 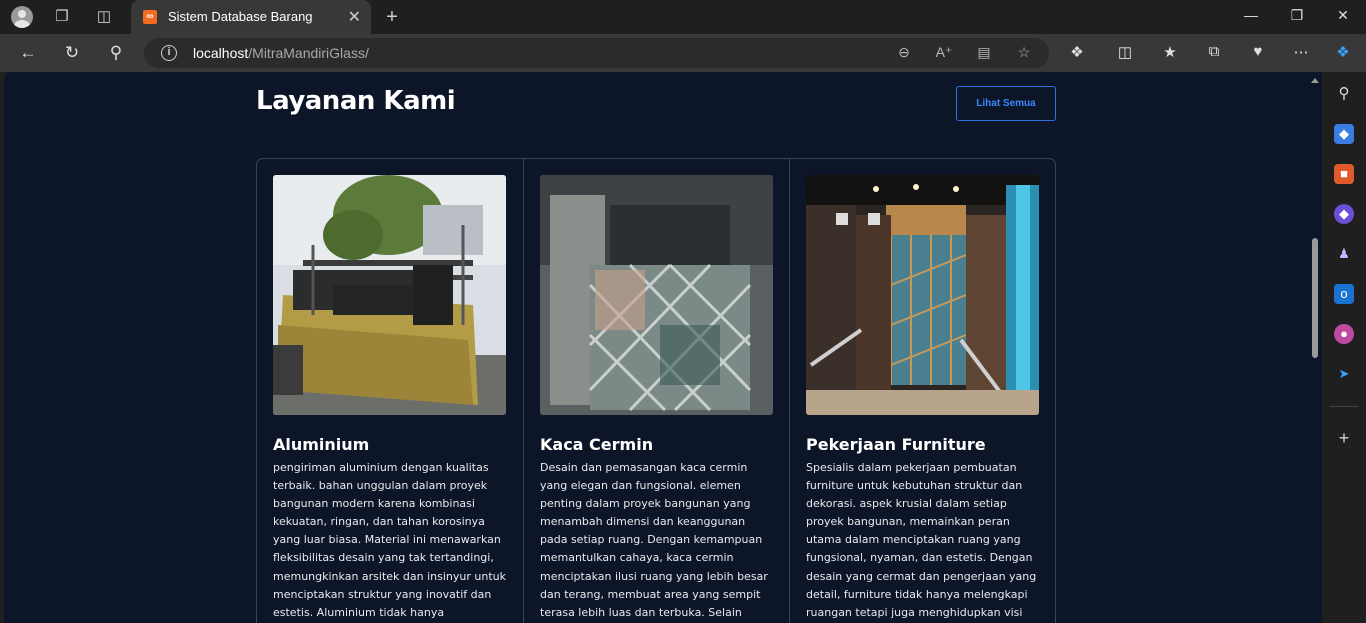 I want to click on page-scrollbar, so click(x=1315, y=347).